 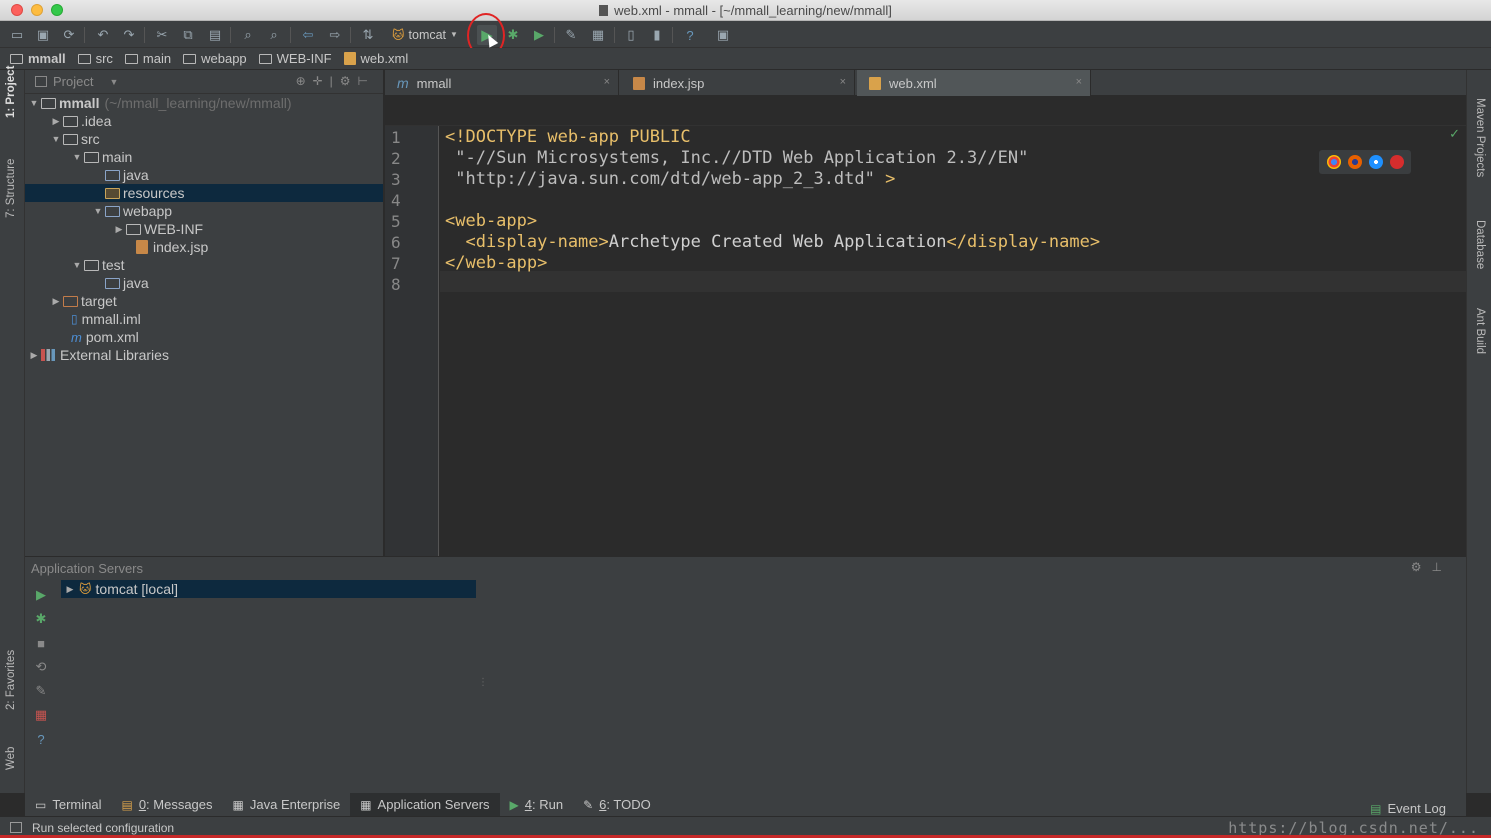 What do you see at coordinates (70, 301) in the screenshot?
I see `excluded-folder-icon` at bounding box center [70, 301].